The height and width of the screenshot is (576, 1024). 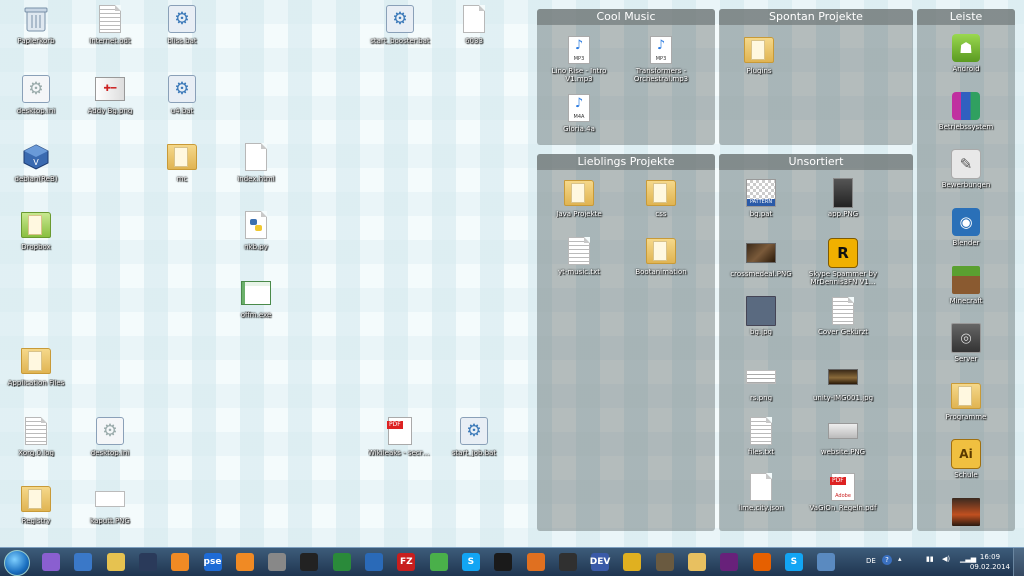 I want to click on desktop-icon-application-files: Application Files, so click(x=36, y=375).